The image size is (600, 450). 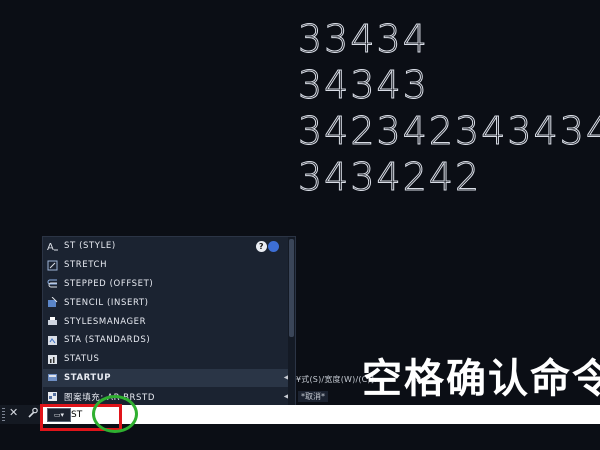 I want to click on command-line-controls: ✕, so click(x=20, y=414).